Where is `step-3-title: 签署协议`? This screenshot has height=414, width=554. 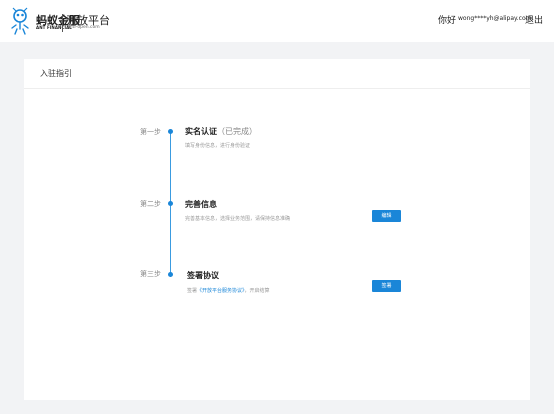 step-3-title: 签署协议 is located at coordinates (203, 275).